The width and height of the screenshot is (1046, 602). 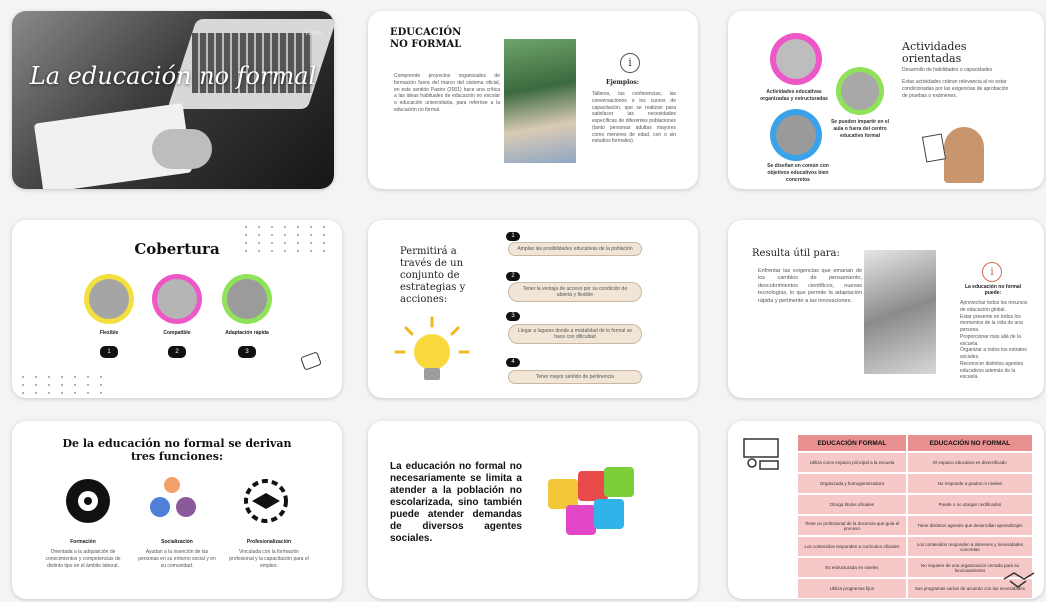 I want to click on hand-icon, so click(x=311, y=361).